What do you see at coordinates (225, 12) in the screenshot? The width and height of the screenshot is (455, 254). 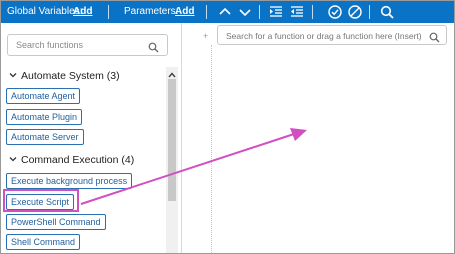 I see `chevron-up-icon` at bounding box center [225, 12].